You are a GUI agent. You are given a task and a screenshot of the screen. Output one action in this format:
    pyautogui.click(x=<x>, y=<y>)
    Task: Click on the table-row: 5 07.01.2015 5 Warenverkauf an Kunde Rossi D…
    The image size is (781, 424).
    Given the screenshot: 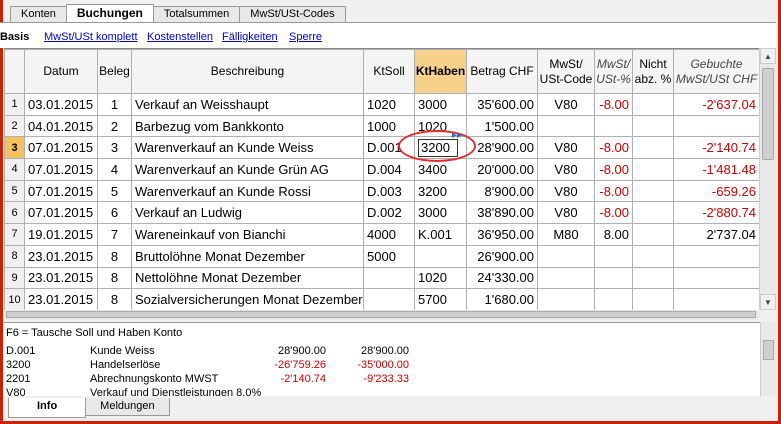 What is the action you would take?
    pyautogui.click(x=381, y=191)
    